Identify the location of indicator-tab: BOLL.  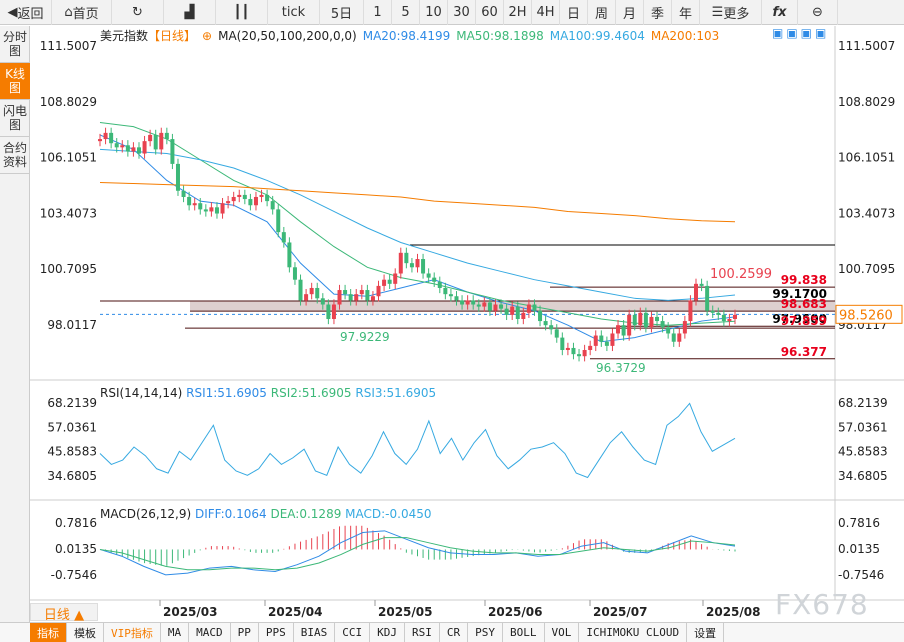
(524, 632).